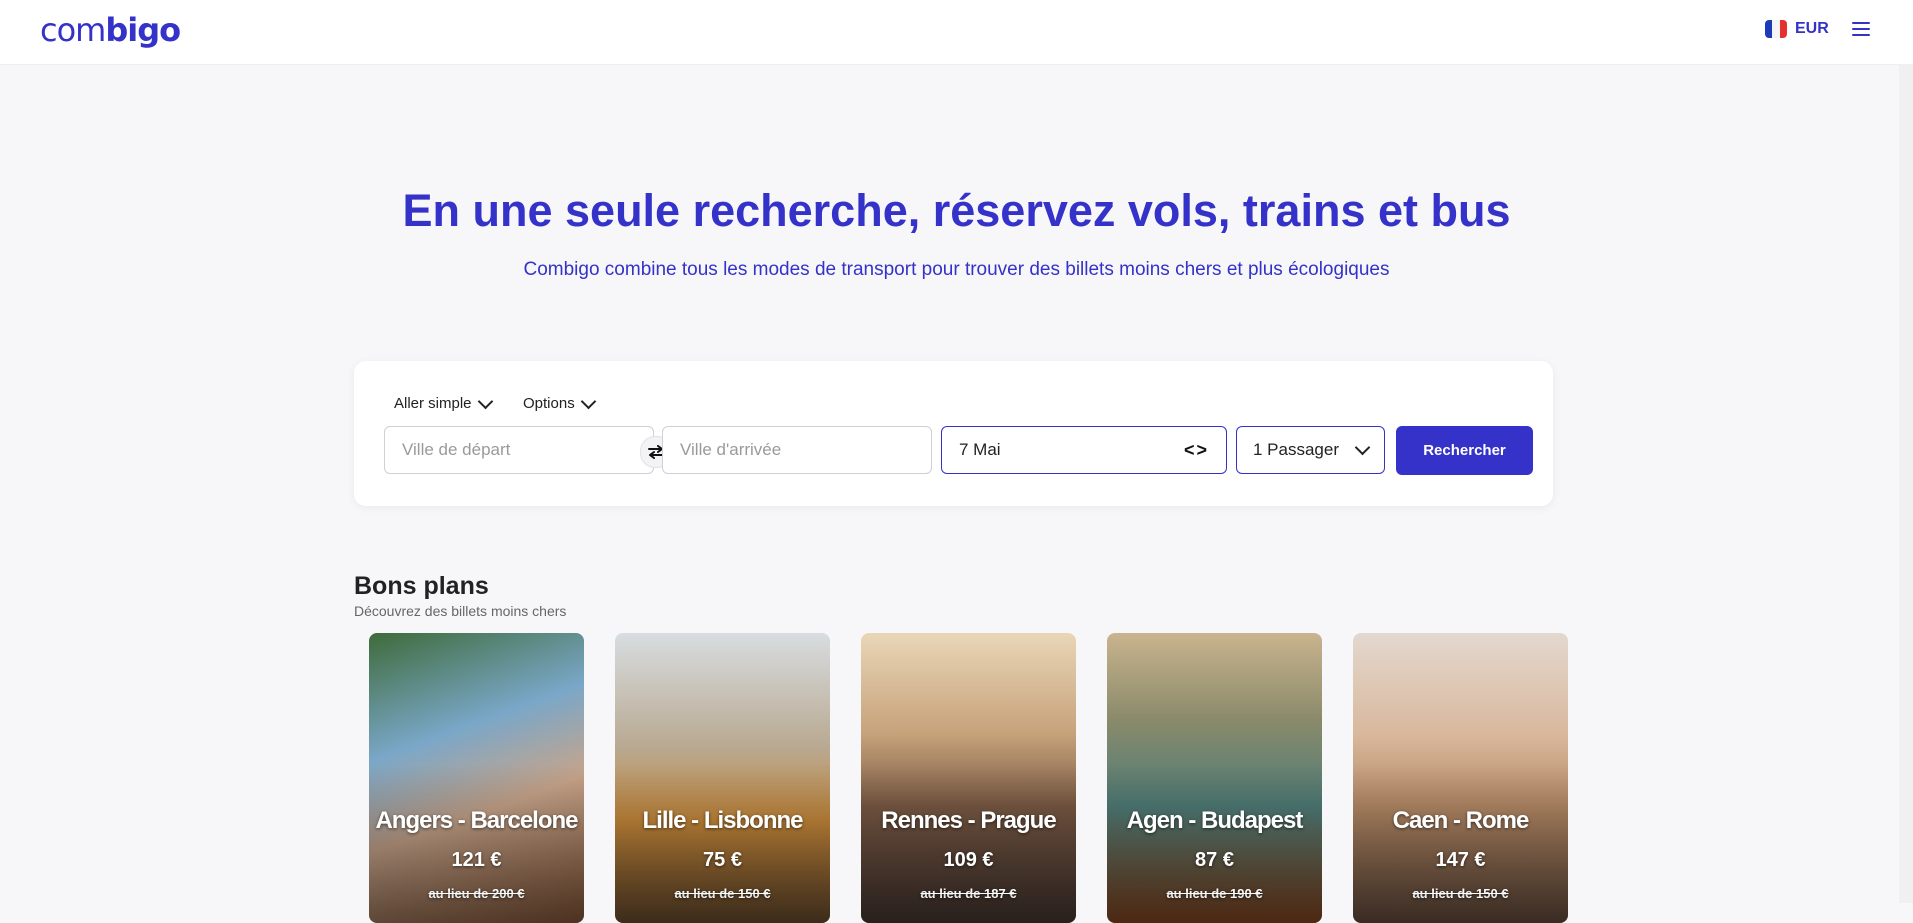 Image resolution: width=1913 pixels, height=923 pixels. I want to click on options-dropdown: Options, so click(559, 402).